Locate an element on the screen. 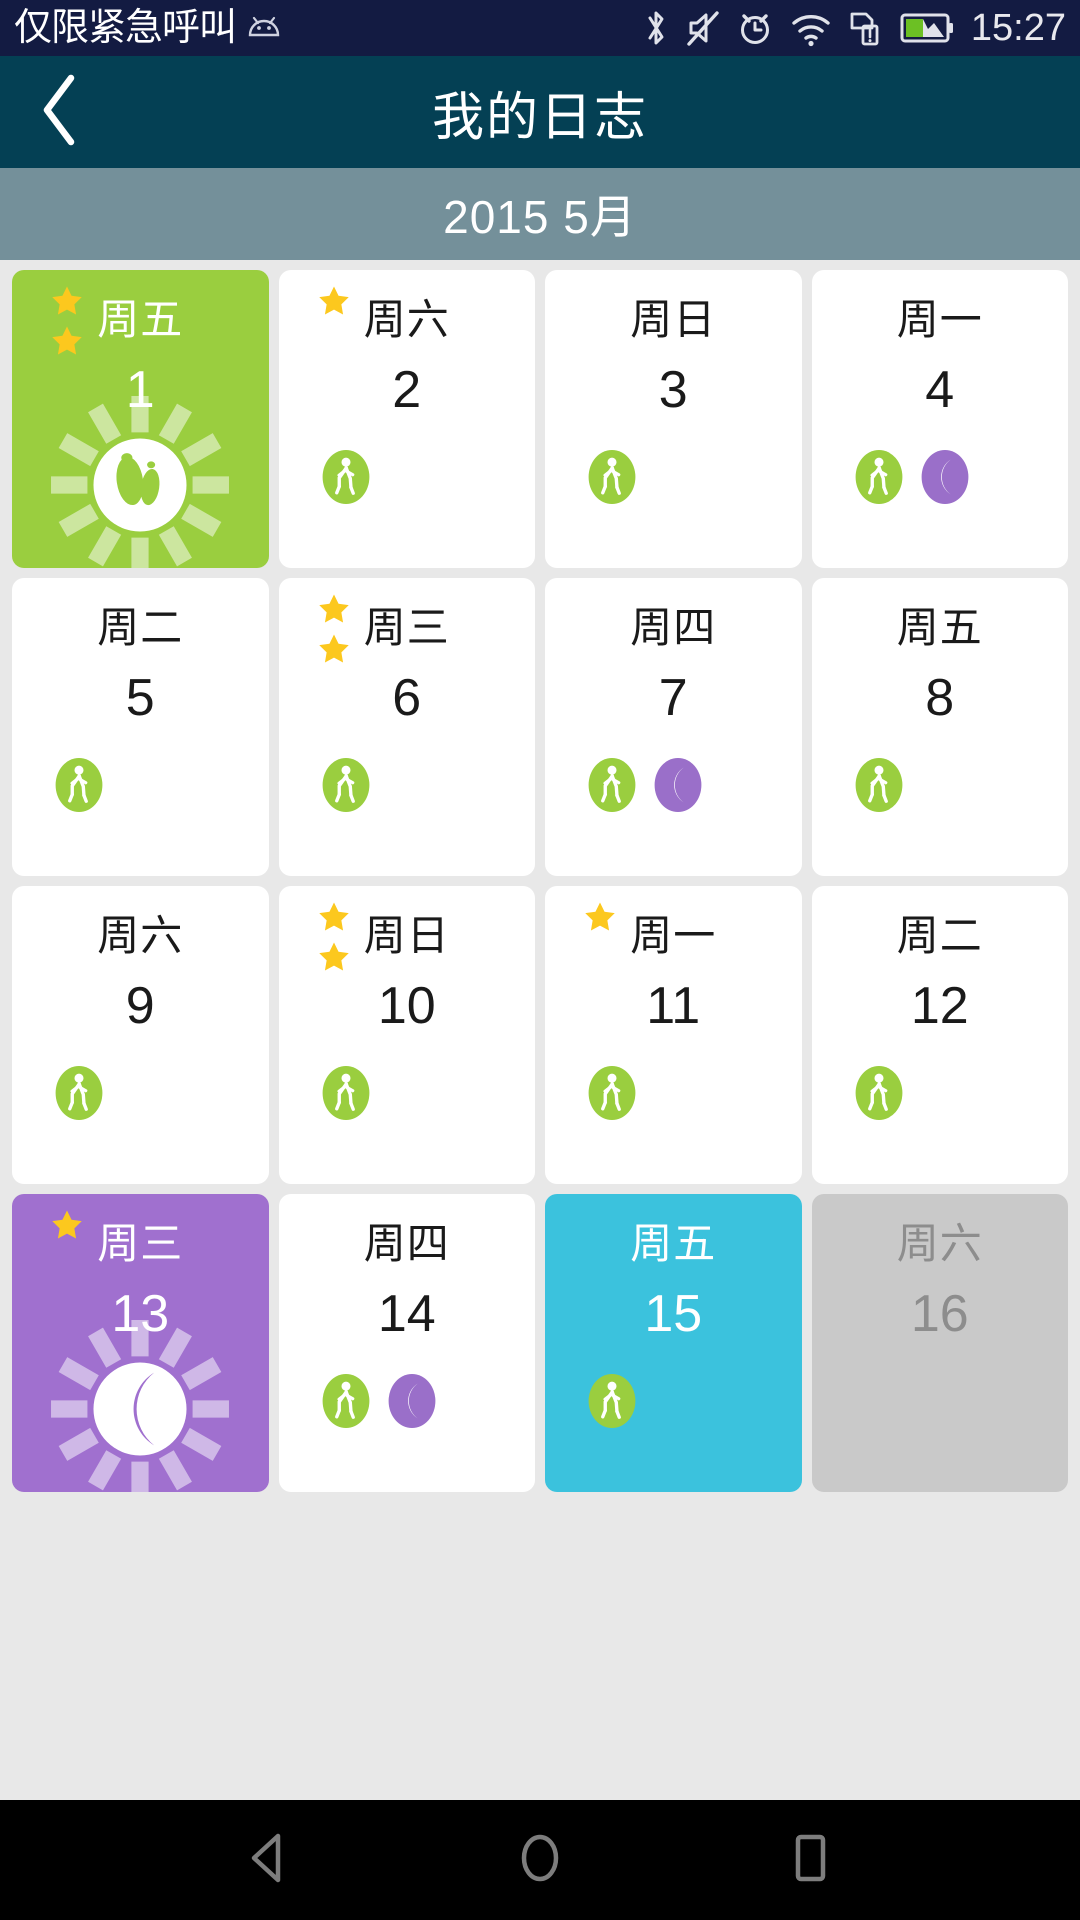 The width and height of the screenshot is (1080, 1920). day-card: 周五 1 is located at coordinates (140, 419).